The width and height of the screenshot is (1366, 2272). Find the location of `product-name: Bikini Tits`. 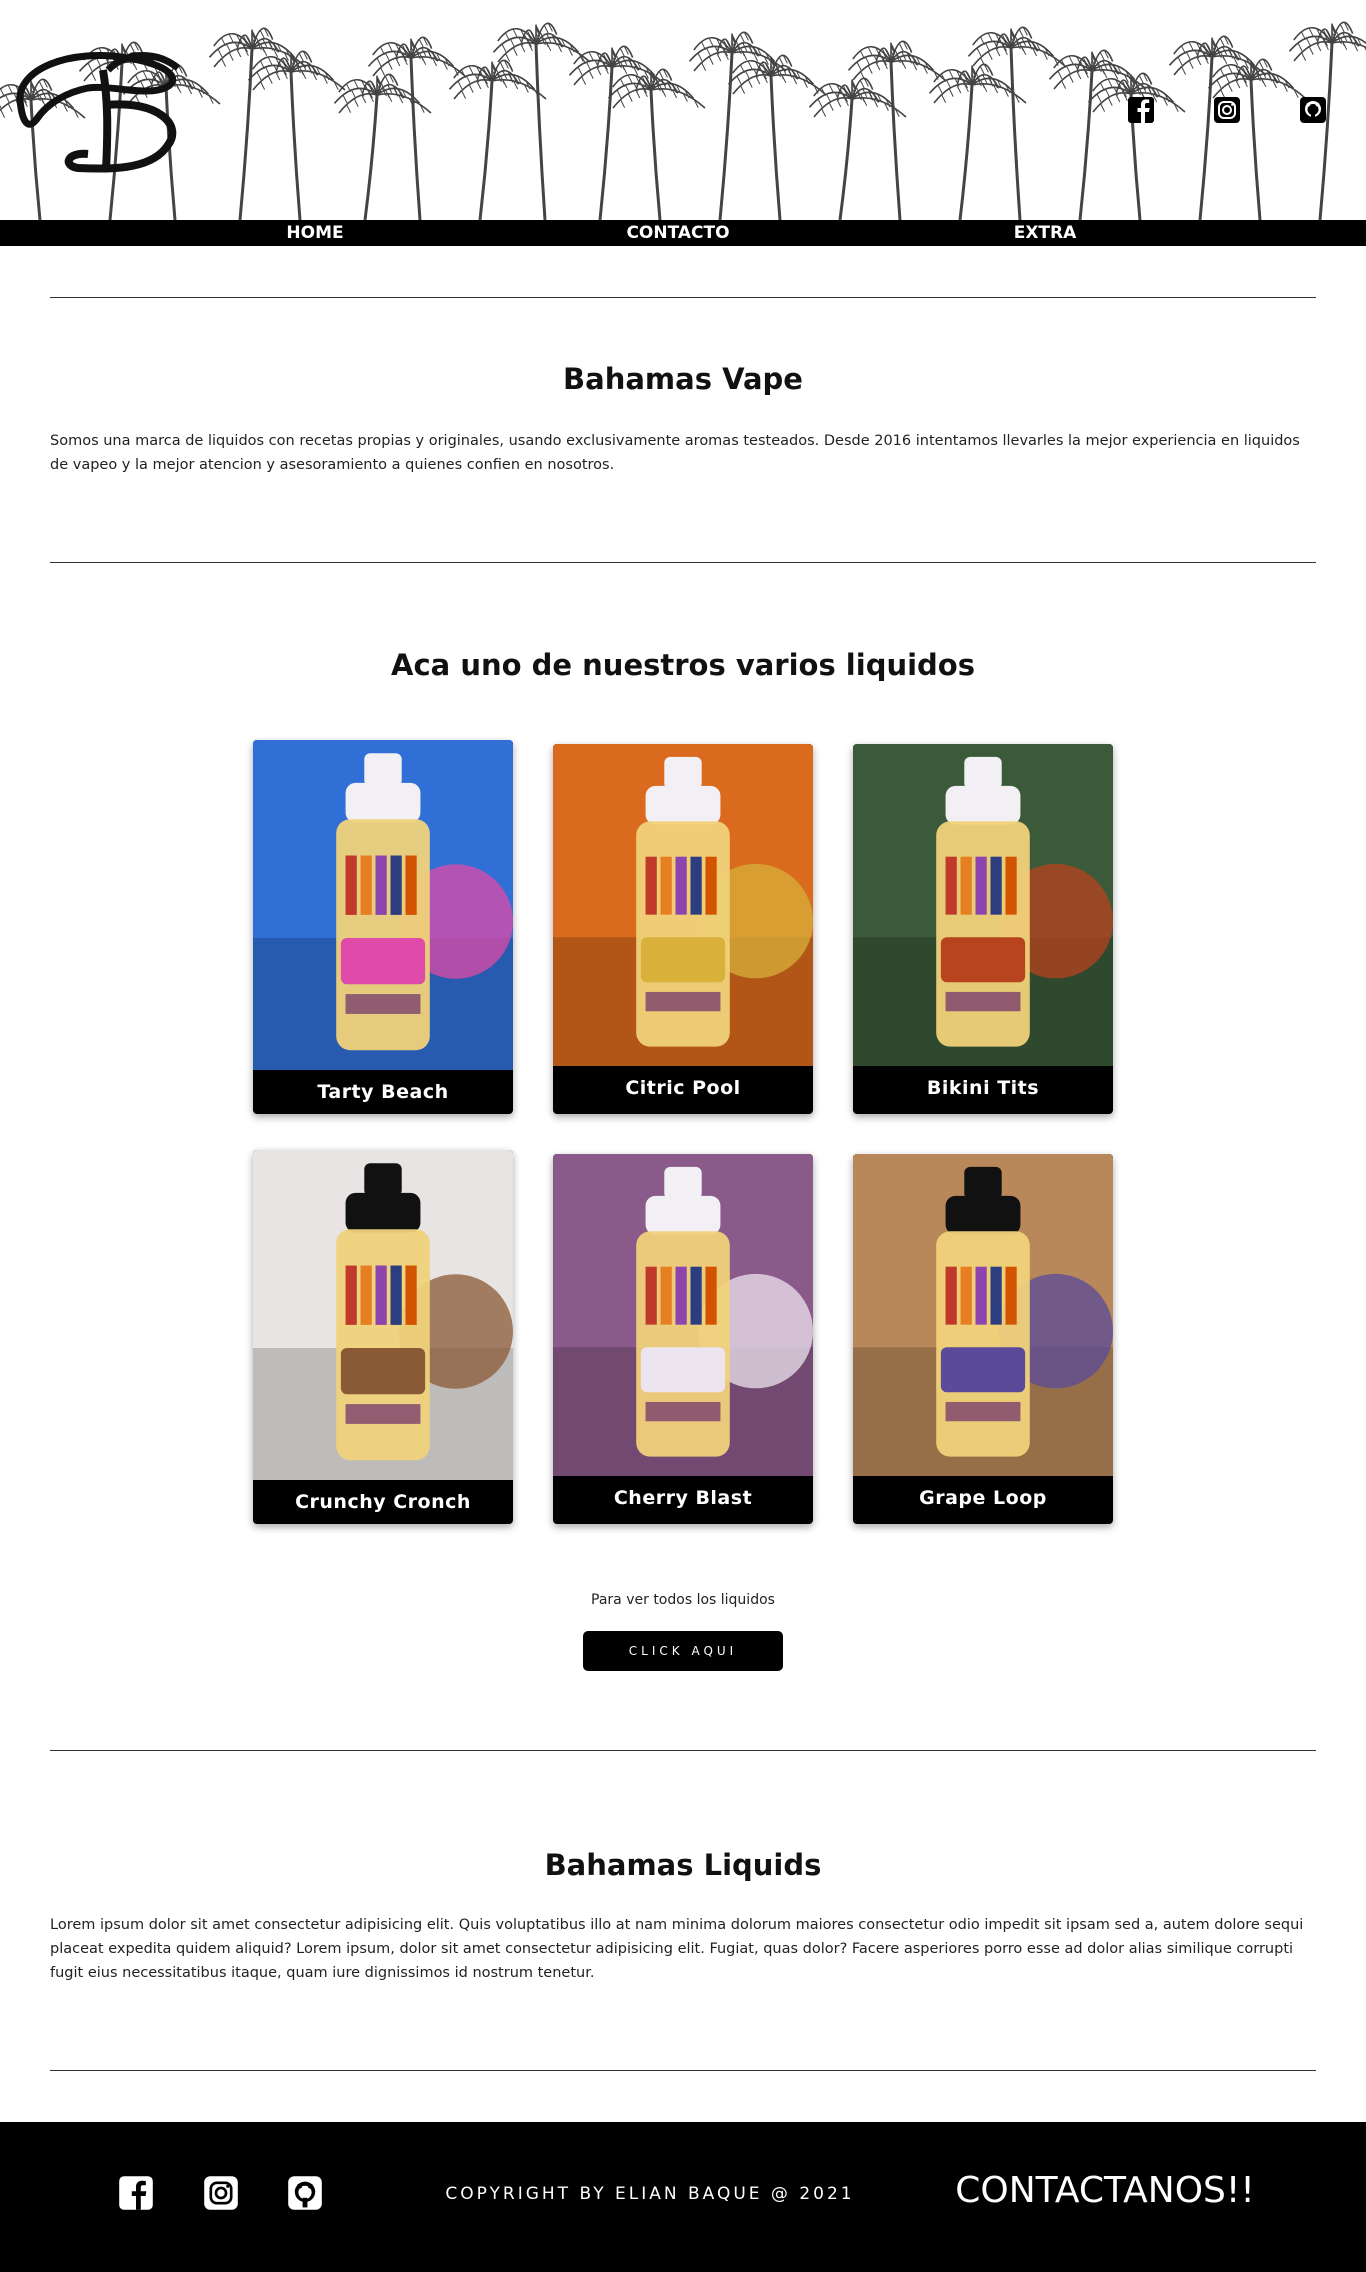

product-name: Bikini Tits is located at coordinates (983, 1088).